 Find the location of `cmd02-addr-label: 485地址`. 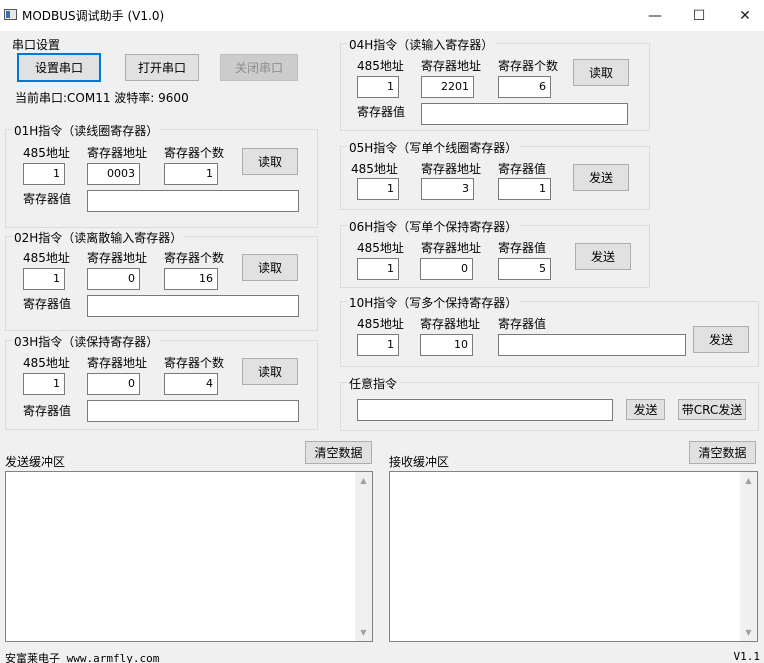

cmd02-addr-label: 485地址 is located at coordinates (46, 258).